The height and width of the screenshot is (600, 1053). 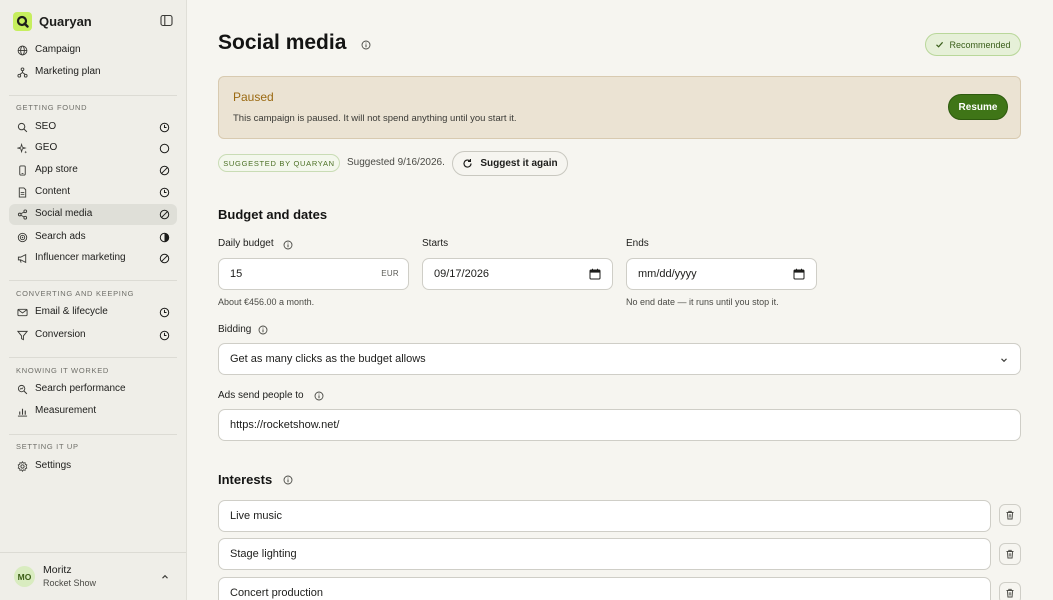 What do you see at coordinates (167, 21) in the screenshot?
I see `sidebar-toggle-icon` at bounding box center [167, 21].